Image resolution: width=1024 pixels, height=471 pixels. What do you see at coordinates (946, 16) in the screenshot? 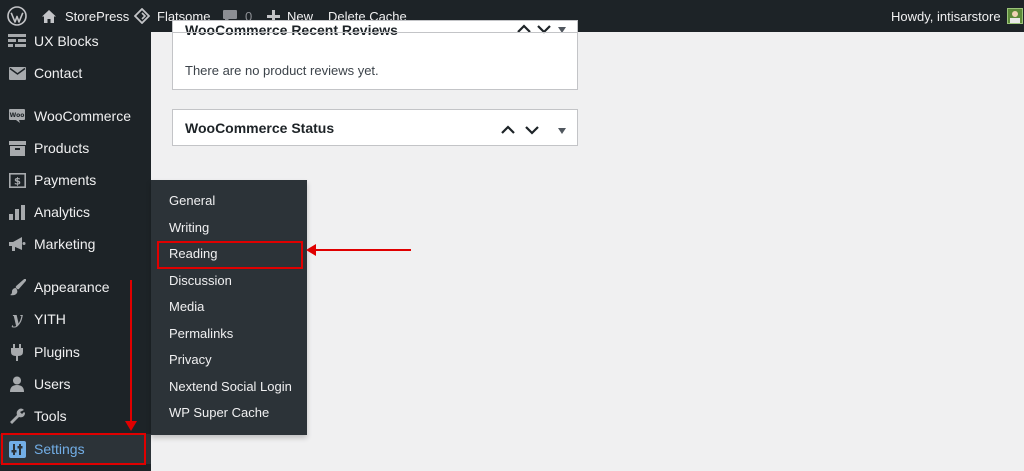
I see `greeting-label: Howdy, intisarstore` at bounding box center [946, 16].